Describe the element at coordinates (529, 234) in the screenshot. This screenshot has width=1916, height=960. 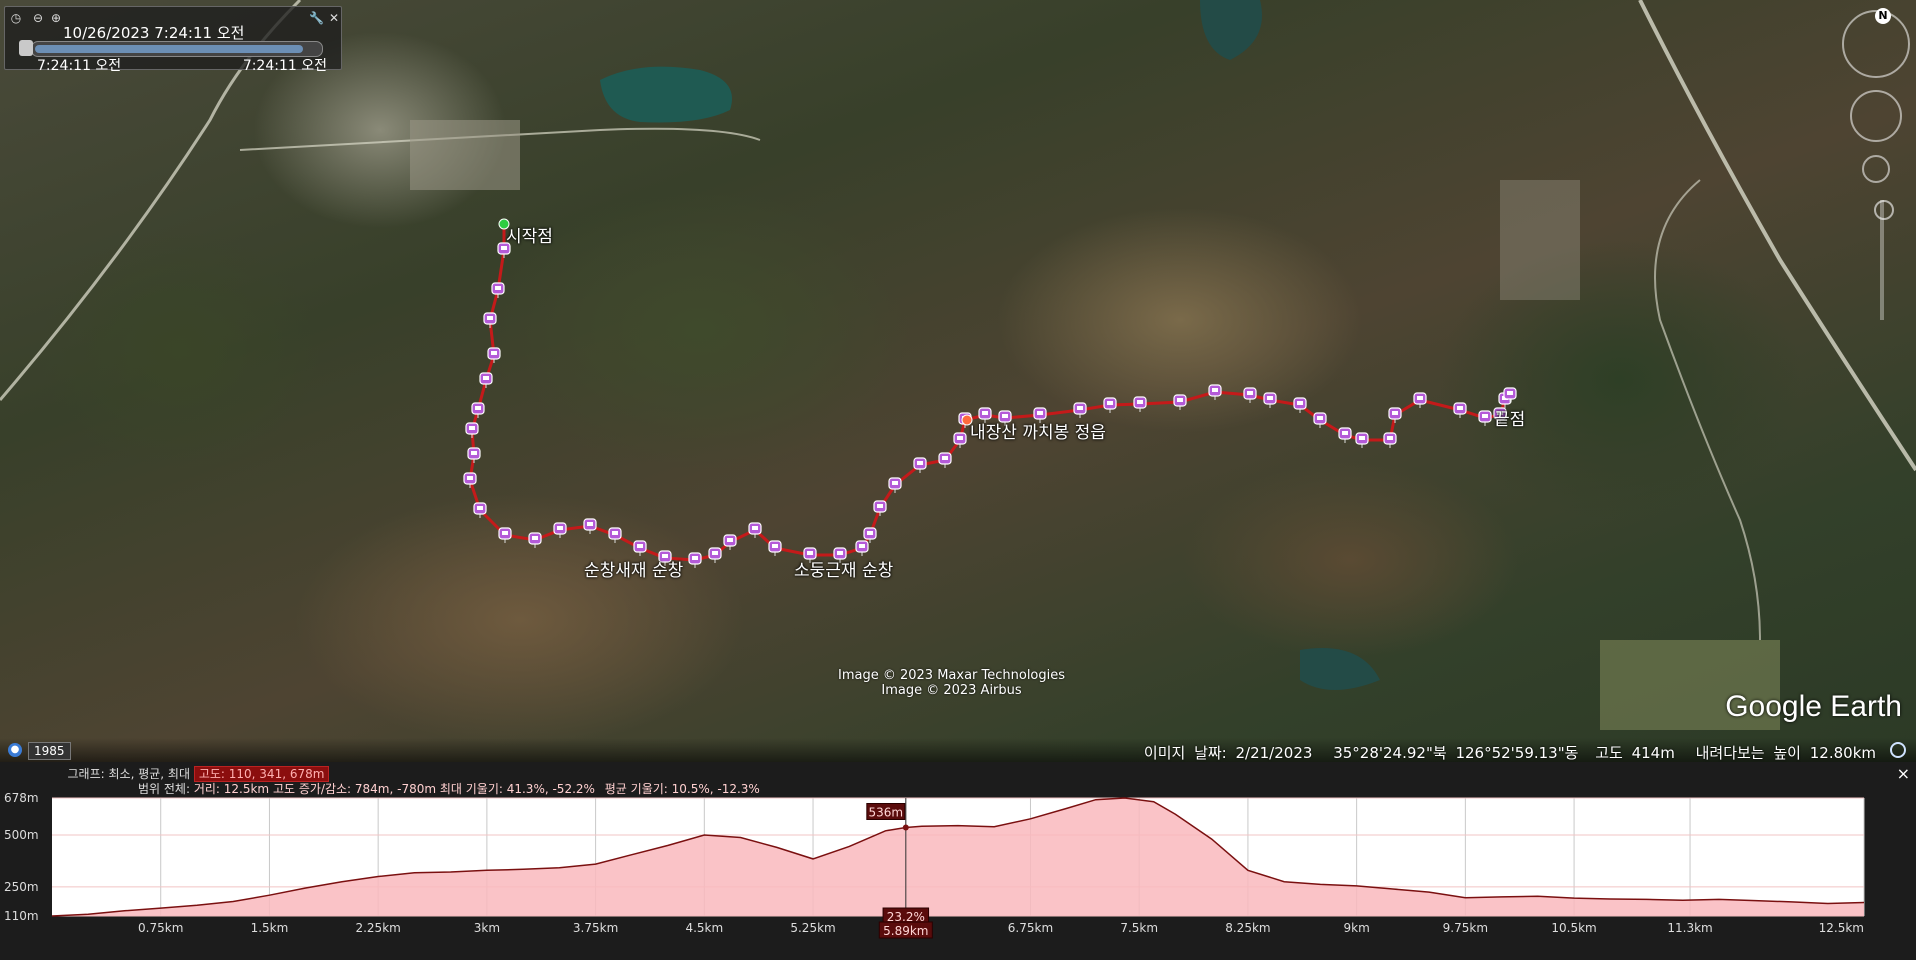
I see `label-start: 시작점` at that location.